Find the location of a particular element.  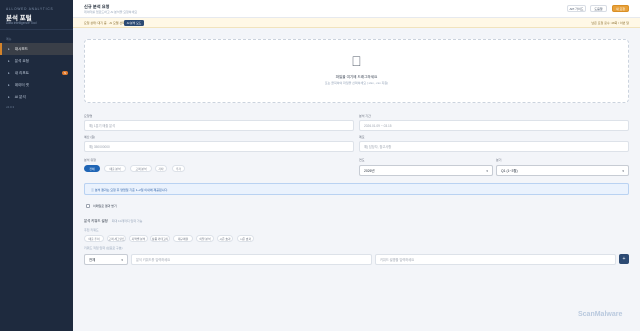

sidebar-item-datasets: ▸ 데이터 셋 is located at coordinates (36, 85).